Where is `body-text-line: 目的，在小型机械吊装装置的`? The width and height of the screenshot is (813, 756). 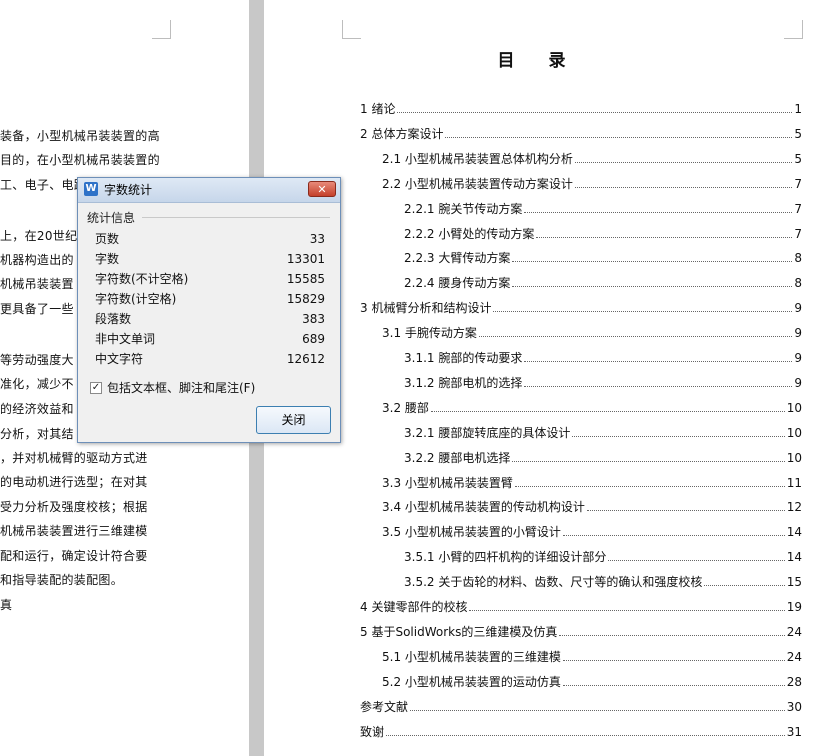 body-text-line: 目的，在小型机械吊装装置的 is located at coordinates (80, 160).